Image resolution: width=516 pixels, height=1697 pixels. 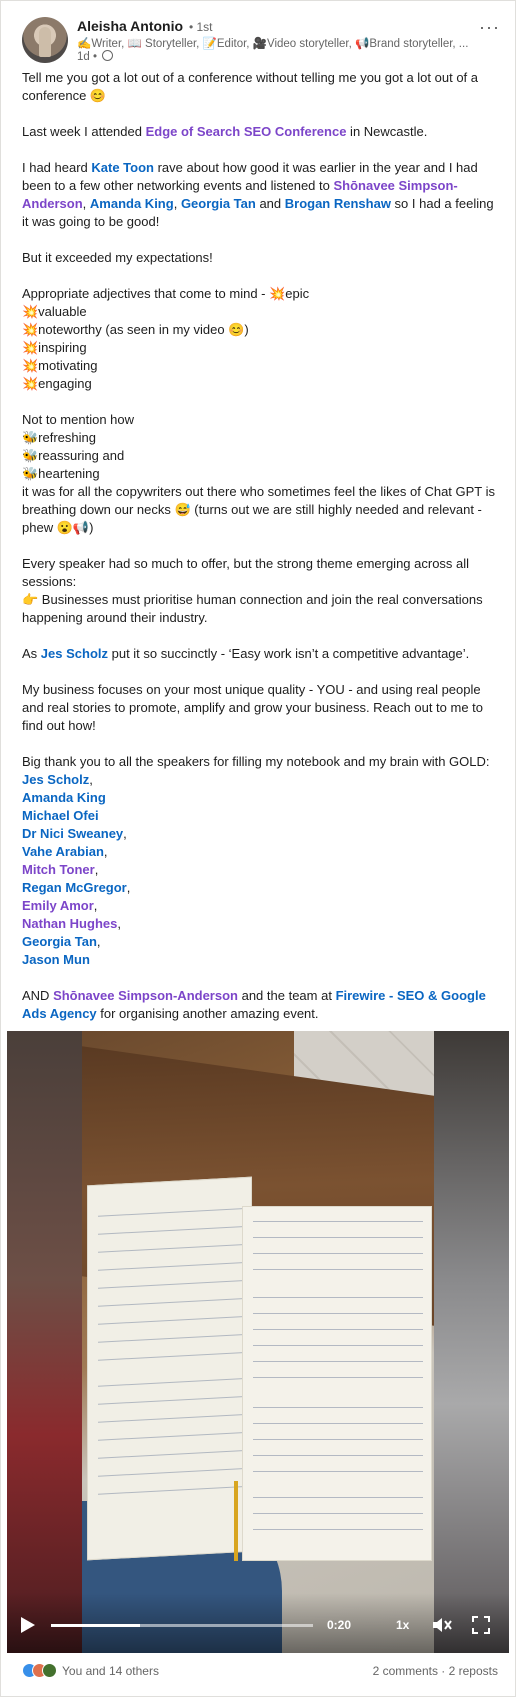 What do you see at coordinates (58, 869) in the screenshot?
I see `speaker-link: Mitch Toner` at bounding box center [58, 869].